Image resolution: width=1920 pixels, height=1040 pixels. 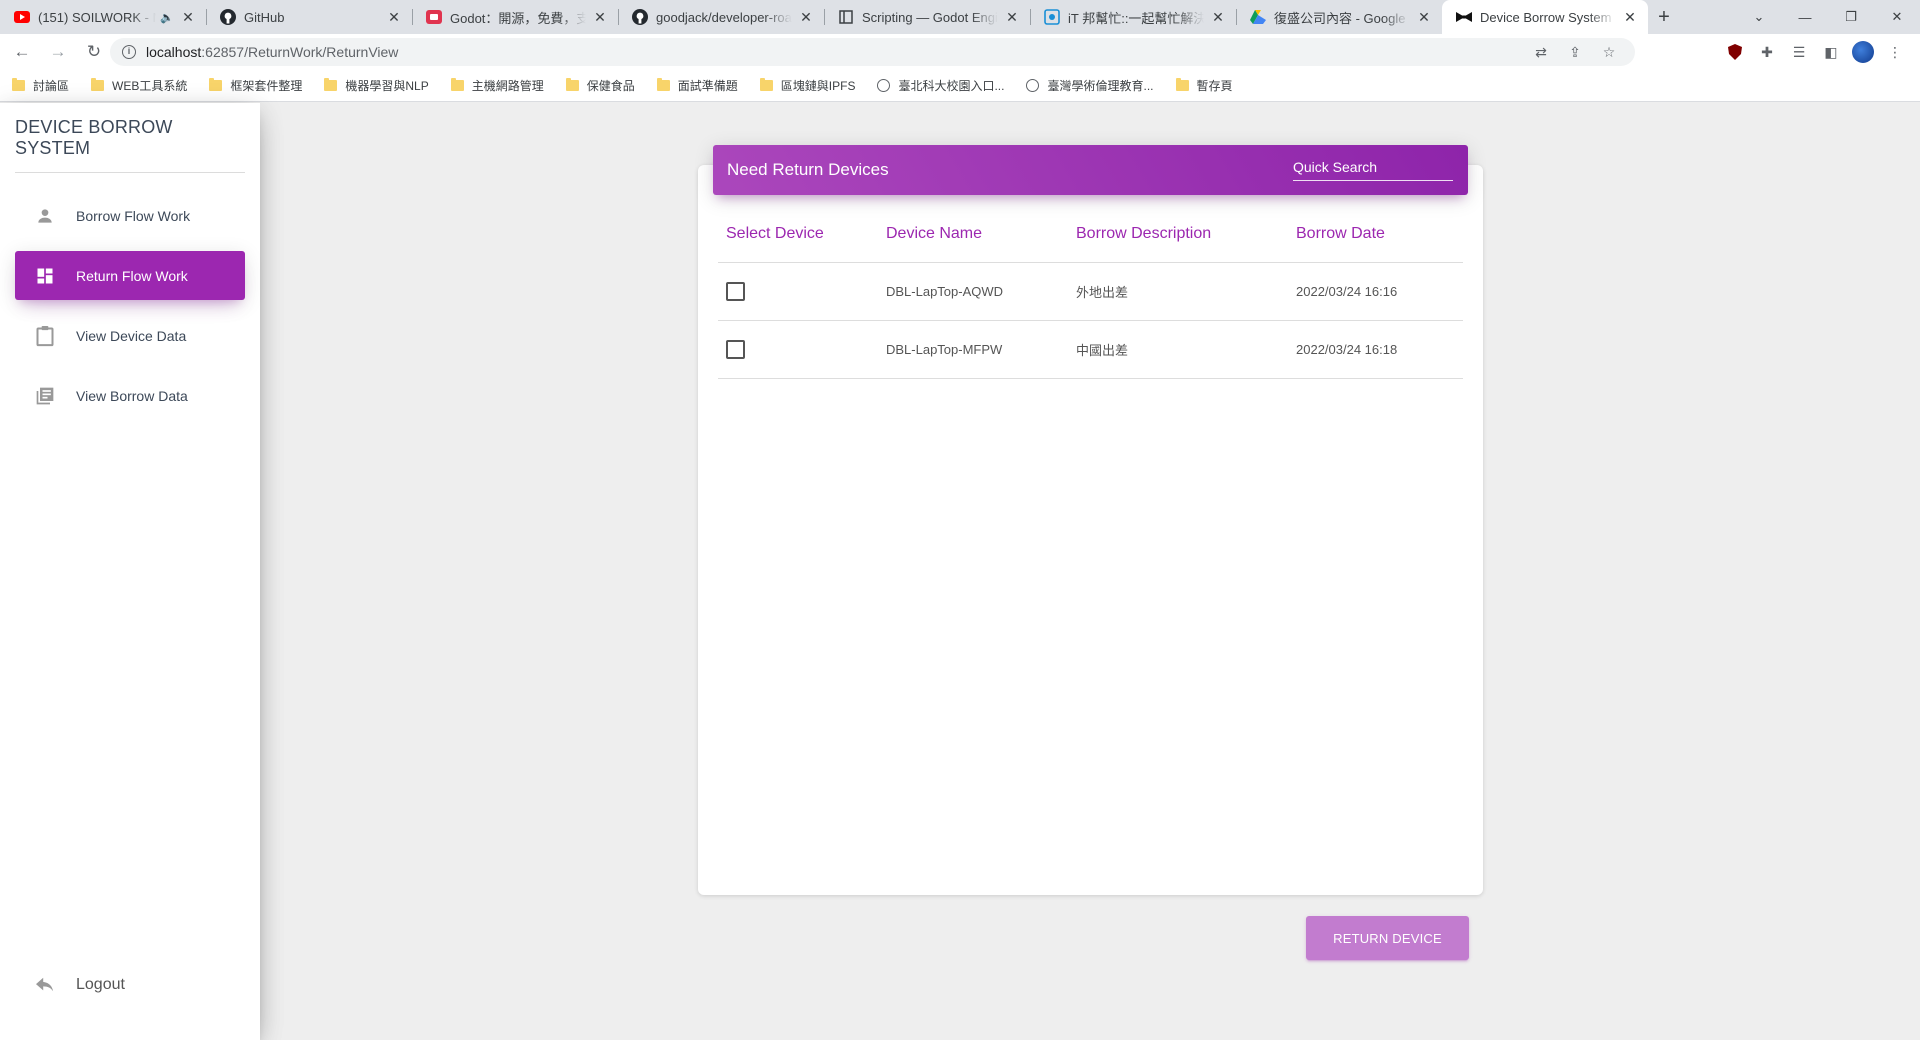 I want to click on youtube-icon, so click(x=22, y=17).